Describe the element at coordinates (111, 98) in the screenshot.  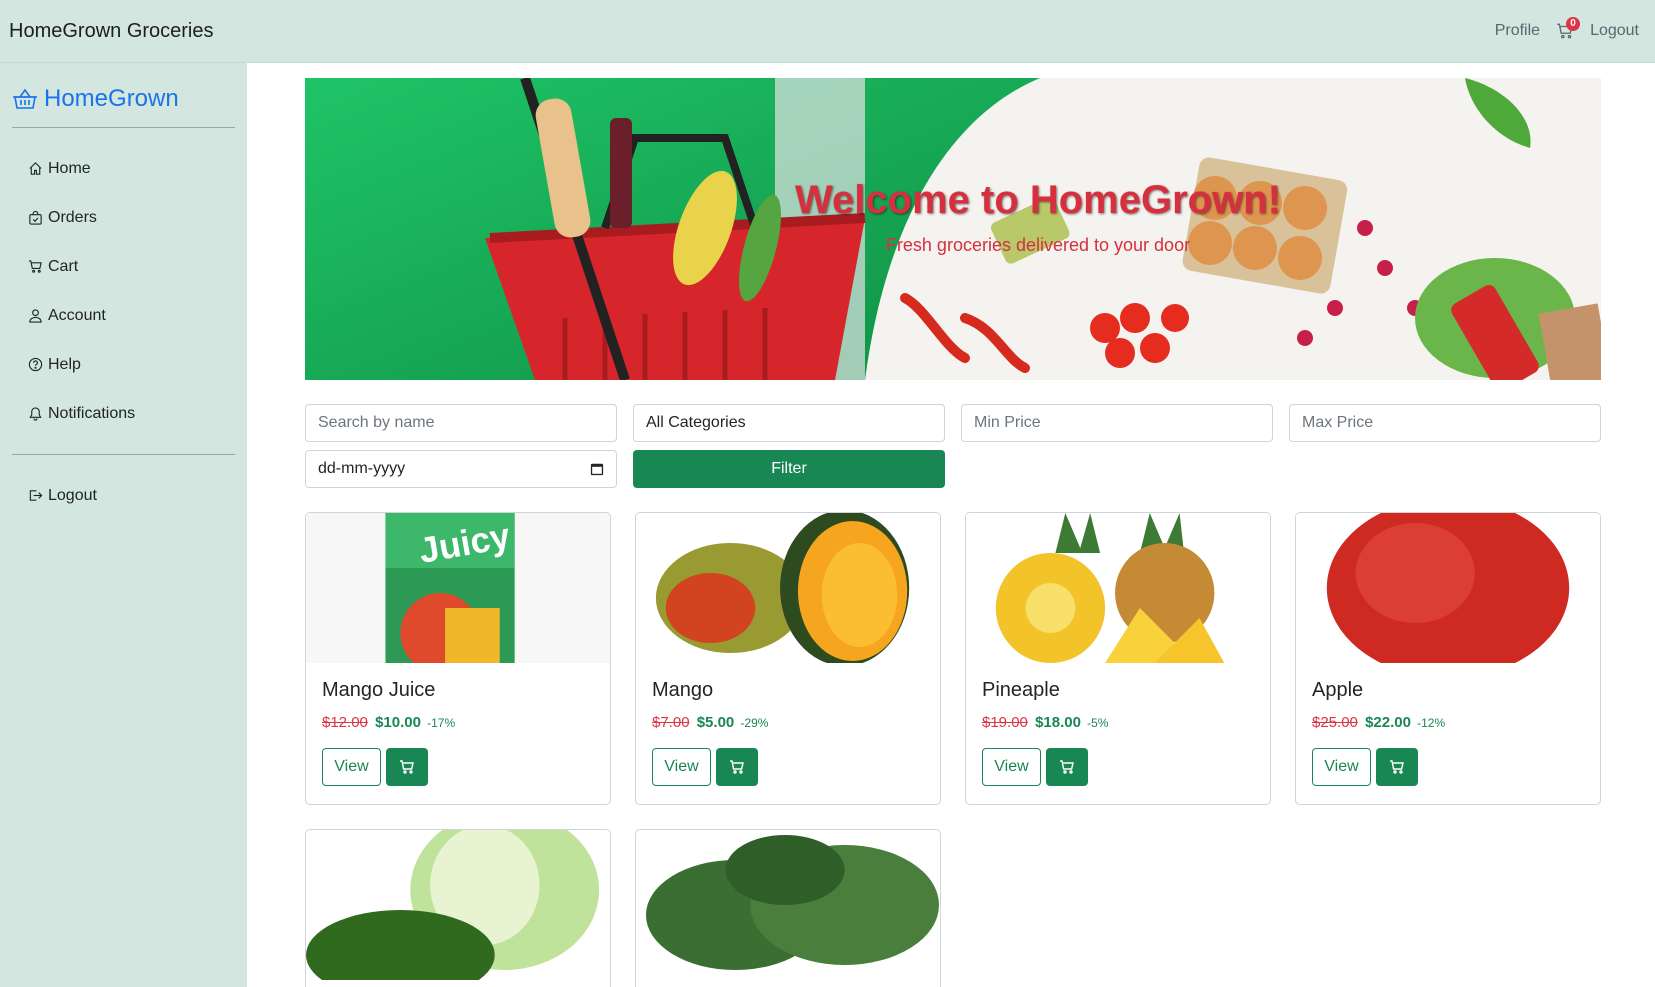
I see `sidebar-brand-label: HomeGrown` at that location.